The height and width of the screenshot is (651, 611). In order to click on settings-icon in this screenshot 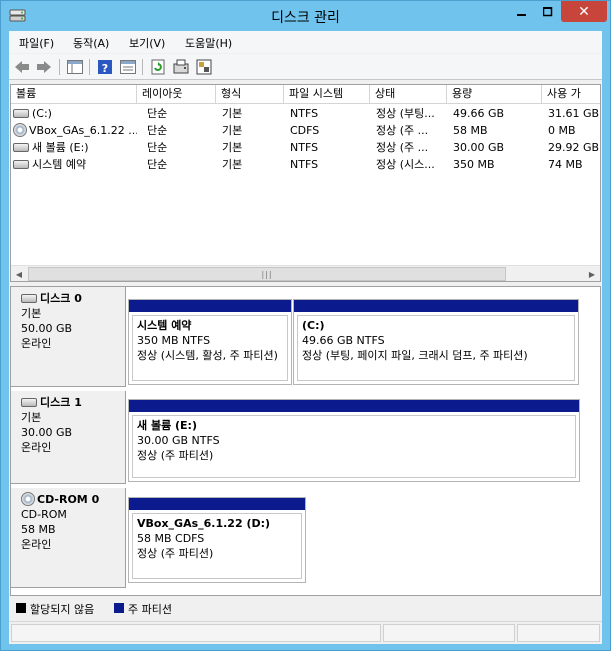, I will do `click(204, 67)`.